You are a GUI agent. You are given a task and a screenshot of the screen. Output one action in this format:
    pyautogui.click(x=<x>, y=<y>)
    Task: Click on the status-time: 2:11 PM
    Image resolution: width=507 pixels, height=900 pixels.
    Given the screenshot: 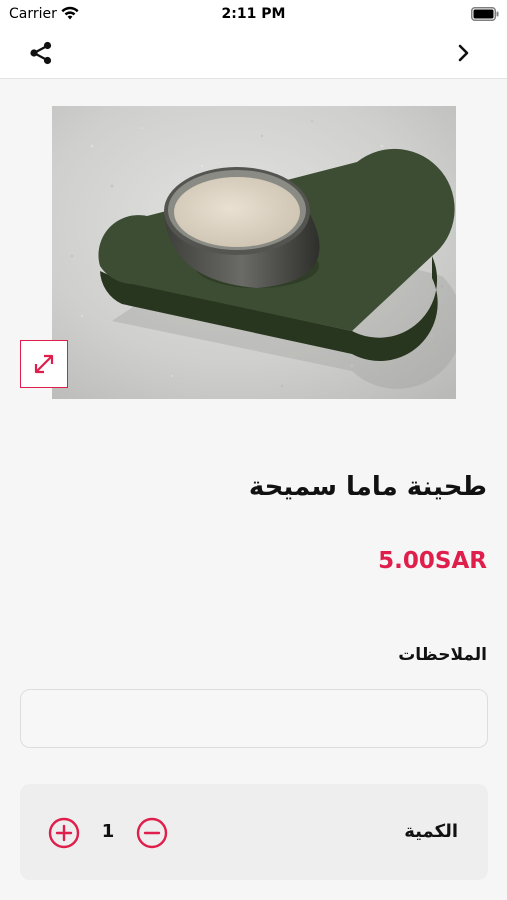 What is the action you would take?
    pyautogui.click(x=253, y=14)
    